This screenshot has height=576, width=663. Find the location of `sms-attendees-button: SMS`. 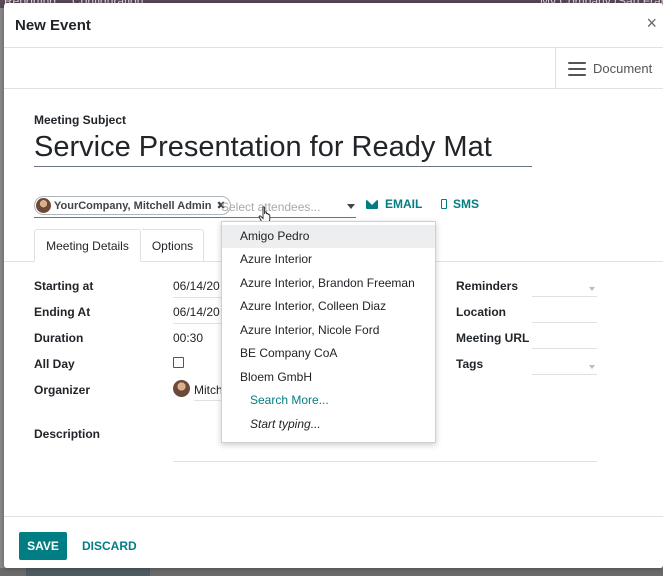

sms-attendees-button: SMS is located at coordinates (460, 204).